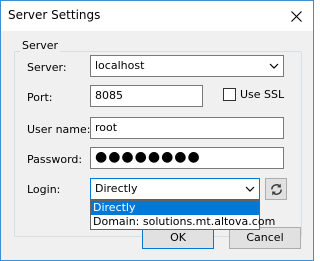 Image resolution: width=320 pixels, height=261 pixels. I want to click on use-ssl-label: Use SSL, so click(262, 94).